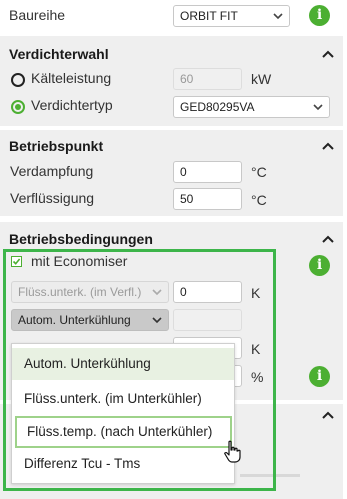 Image resolution: width=347 pixels, height=499 pixels. What do you see at coordinates (232, 451) in the screenshot?
I see `hand-cursor-icon` at bounding box center [232, 451].